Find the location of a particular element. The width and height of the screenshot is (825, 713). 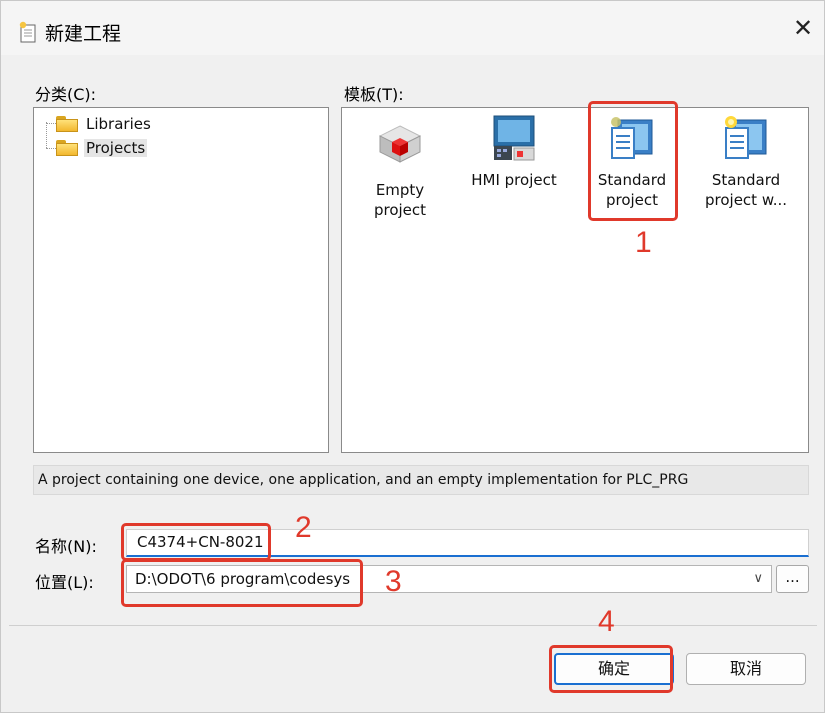

standard-project-wizard-icon is located at coordinates (746, 137).